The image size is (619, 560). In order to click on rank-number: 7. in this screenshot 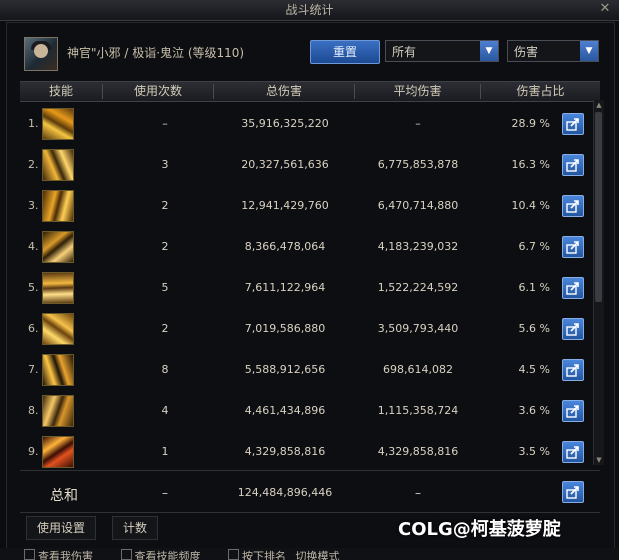, I will do `click(33, 369)`.